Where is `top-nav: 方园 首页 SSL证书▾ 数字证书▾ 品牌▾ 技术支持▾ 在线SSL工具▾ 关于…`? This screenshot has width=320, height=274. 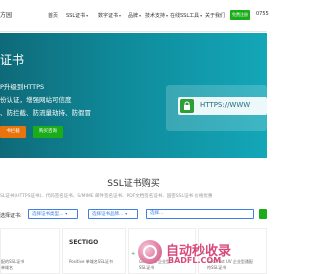
top-nav: 方园 首页 SSL证书▾ 数字证书▾ 品牌▾ 技术支持▾ 在线SSL工具▾ 关于… is located at coordinates (134, 16).